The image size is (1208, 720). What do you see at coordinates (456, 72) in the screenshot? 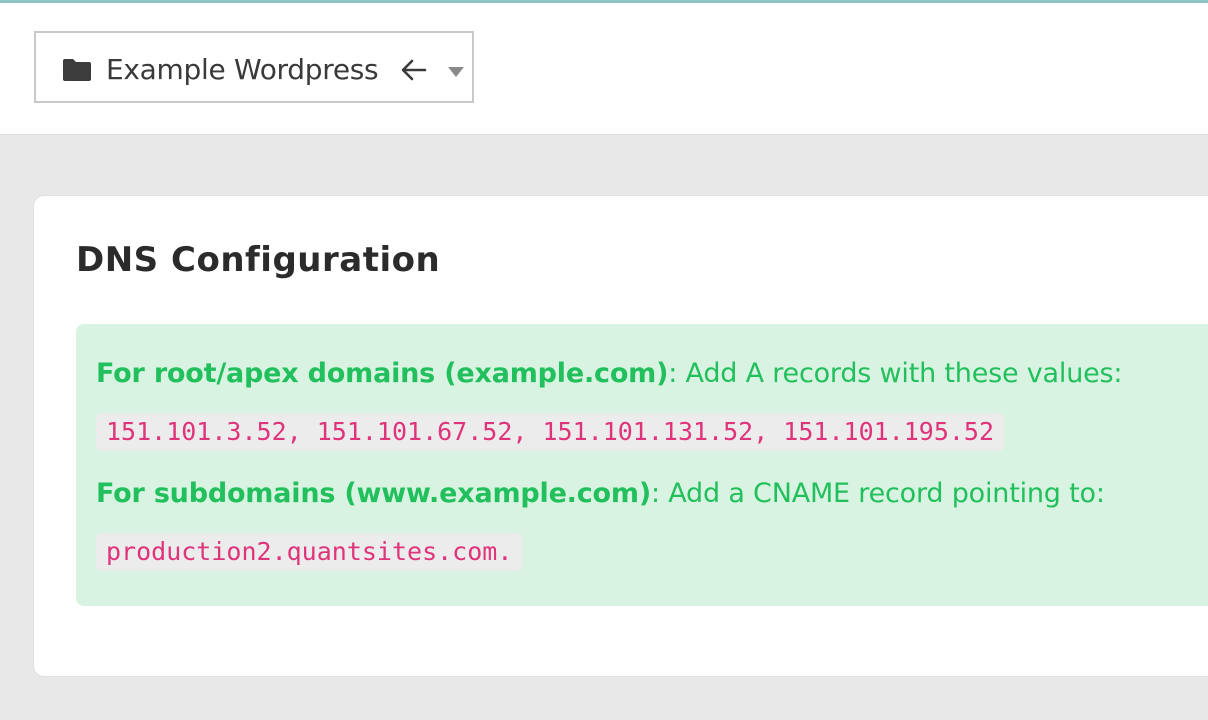
I see `caret-down-icon` at bounding box center [456, 72].